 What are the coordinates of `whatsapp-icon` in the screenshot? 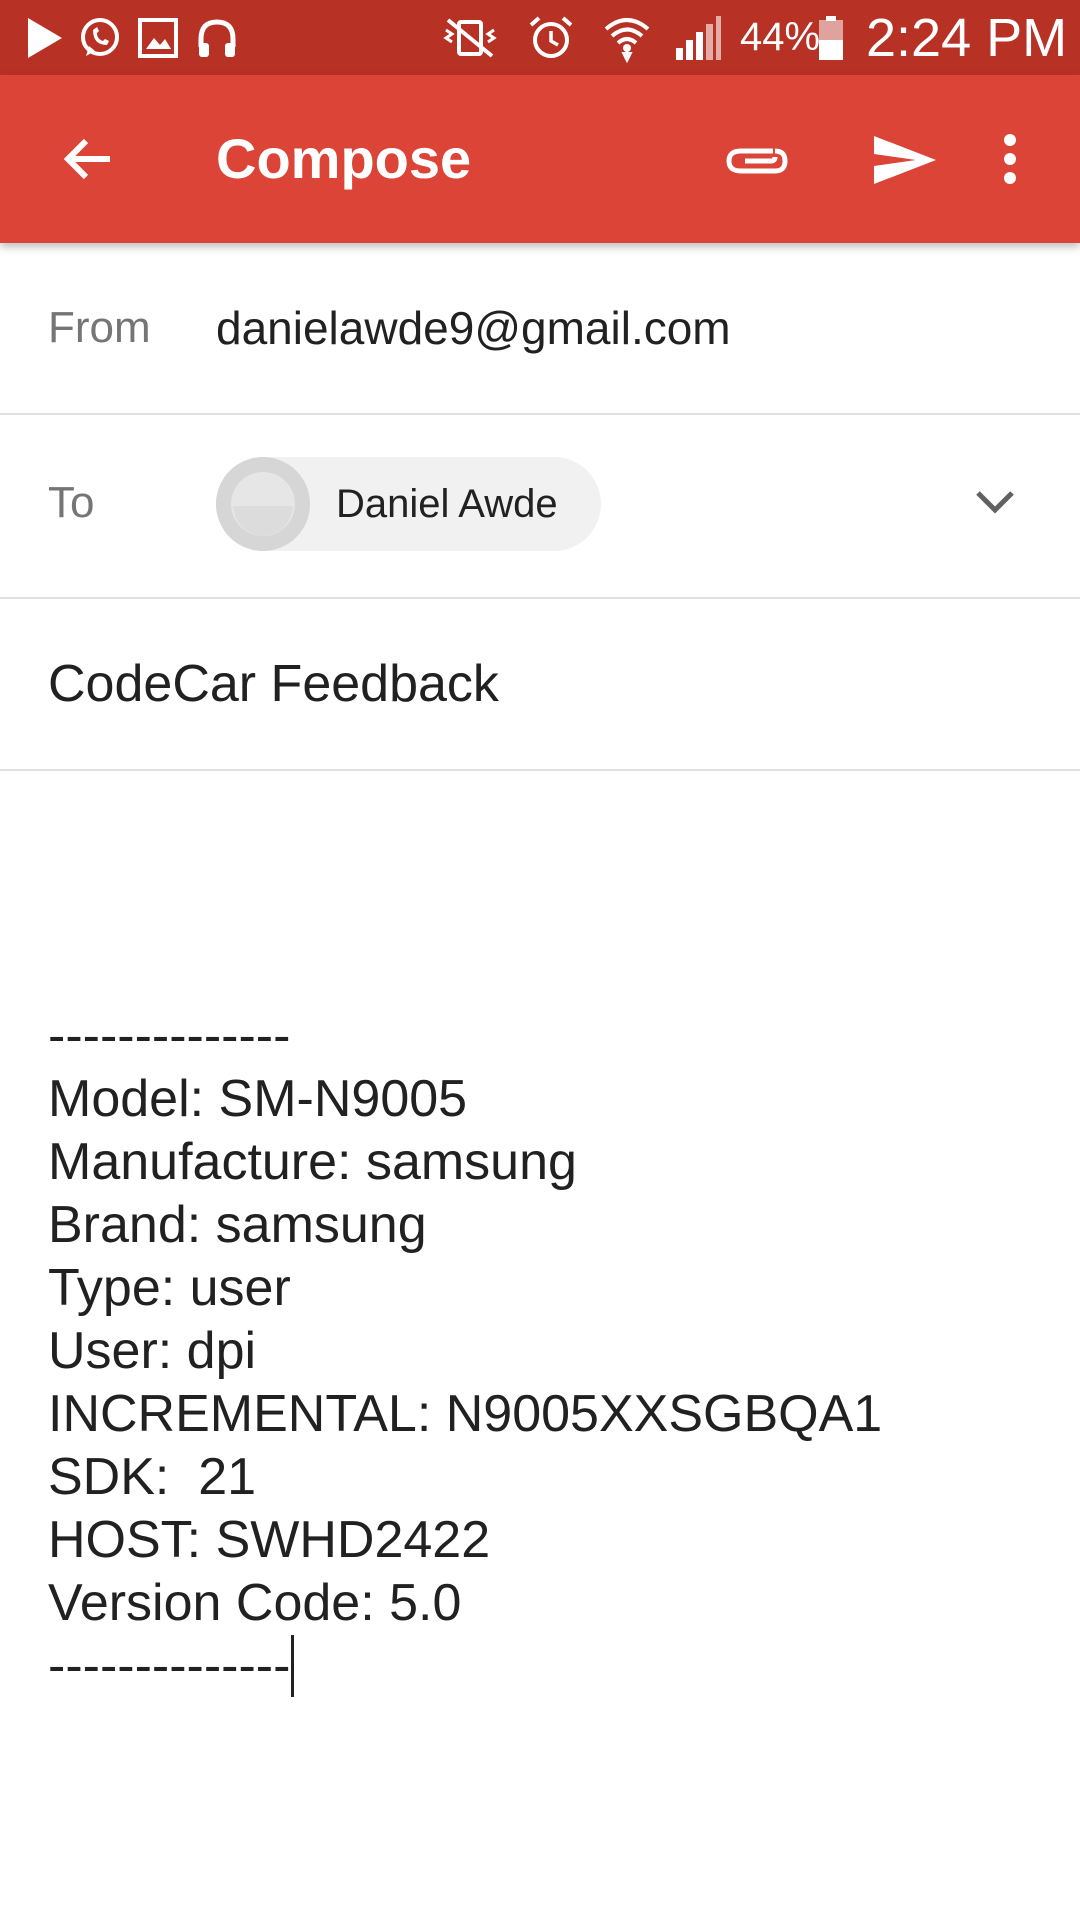 It's located at (100, 37).